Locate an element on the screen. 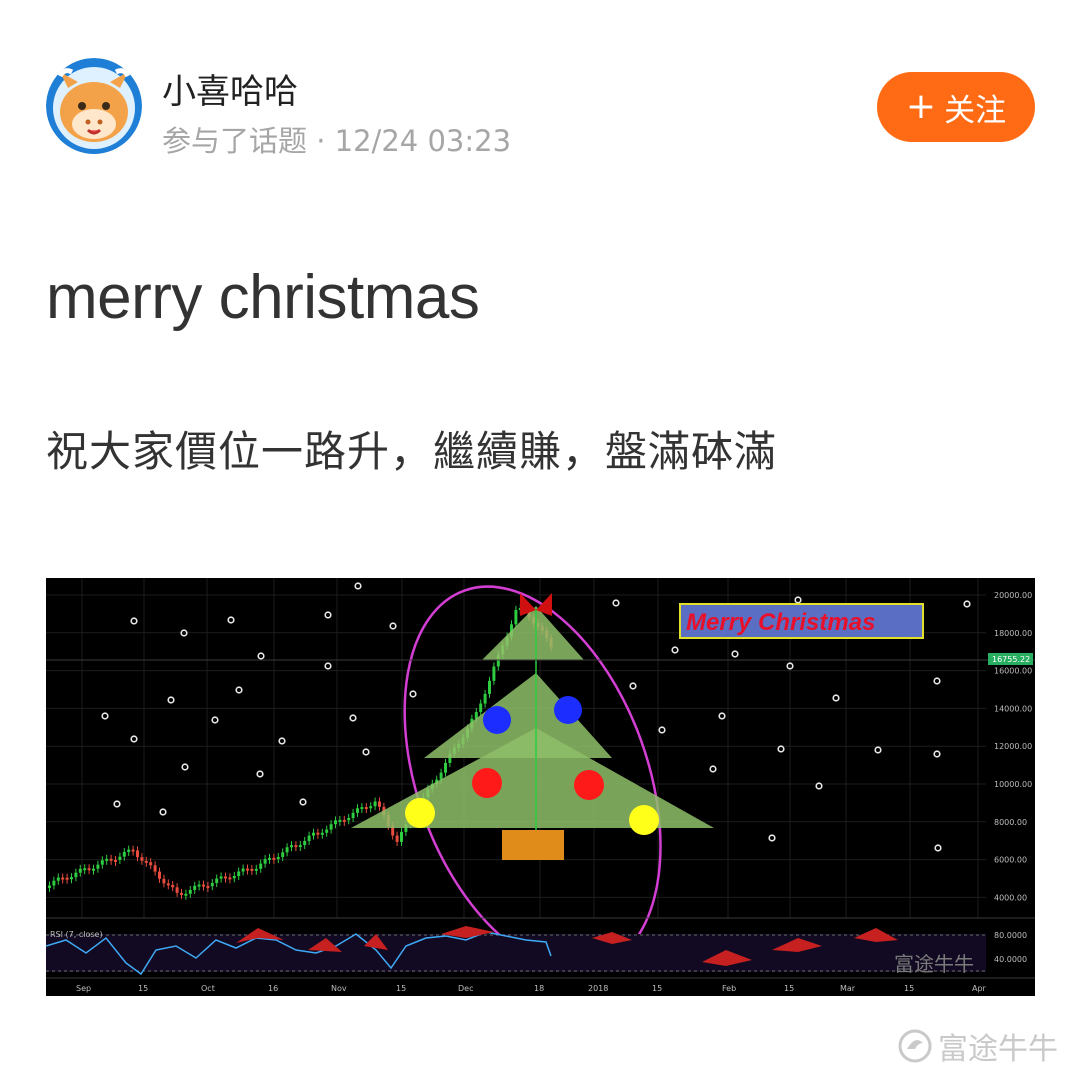  follow-button: + 关注 is located at coordinates (956, 107).